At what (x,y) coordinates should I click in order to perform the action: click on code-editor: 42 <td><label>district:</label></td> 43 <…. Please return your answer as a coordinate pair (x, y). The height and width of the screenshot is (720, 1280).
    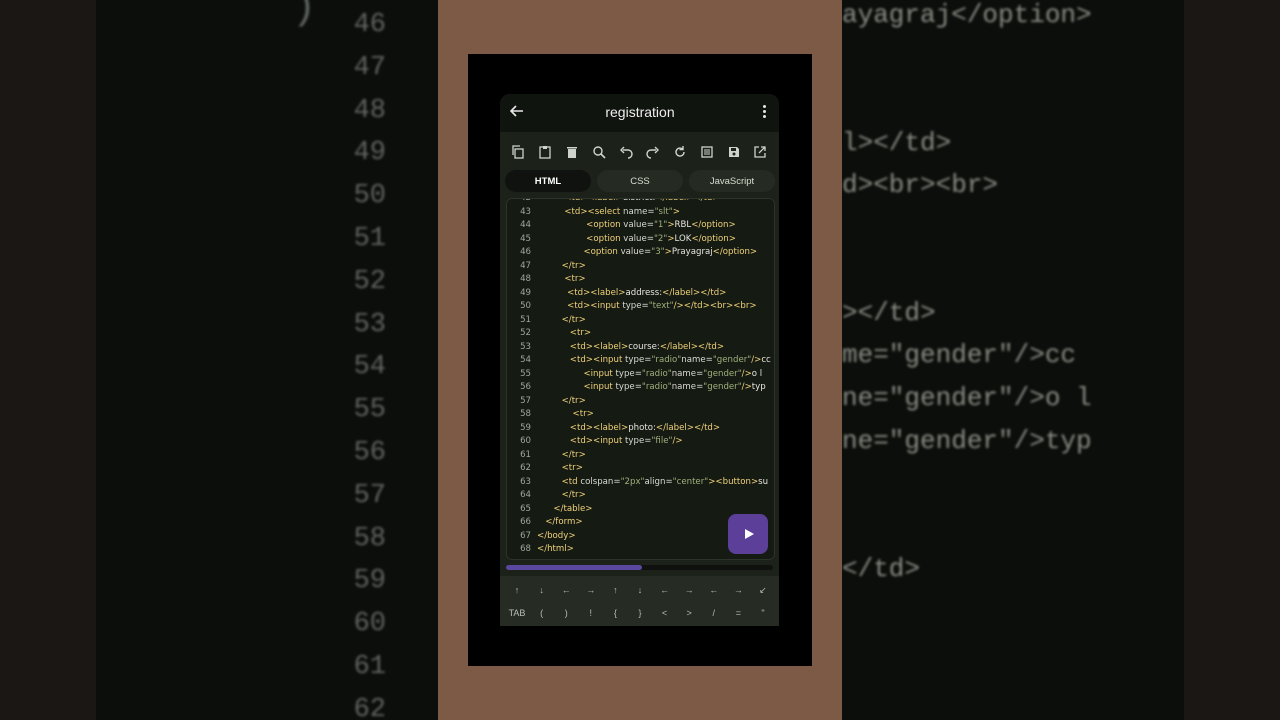
    Looking at the image, I should click on (640, 379).